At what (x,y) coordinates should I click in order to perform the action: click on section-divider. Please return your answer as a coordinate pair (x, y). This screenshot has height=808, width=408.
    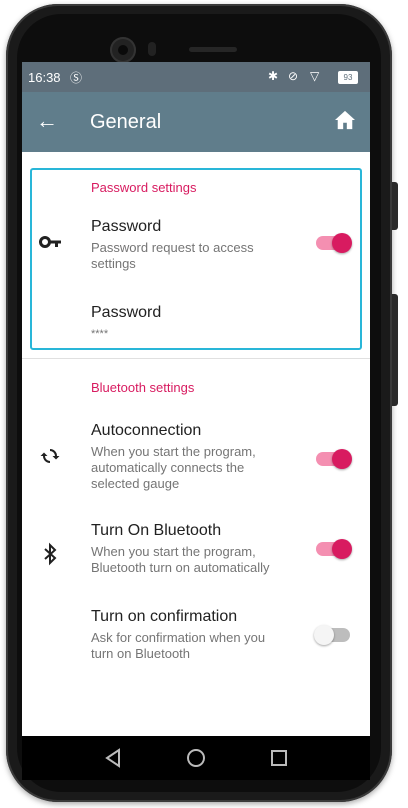
    Looking at the image, I should click on (196, 358).